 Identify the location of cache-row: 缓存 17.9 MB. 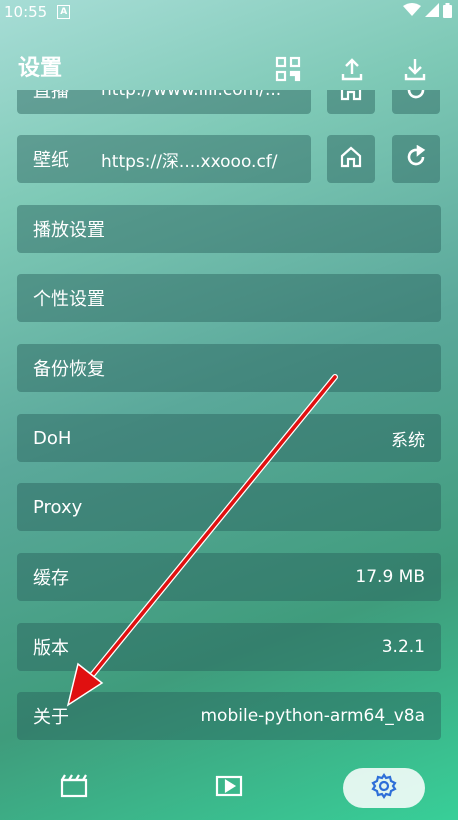
(229, 577).